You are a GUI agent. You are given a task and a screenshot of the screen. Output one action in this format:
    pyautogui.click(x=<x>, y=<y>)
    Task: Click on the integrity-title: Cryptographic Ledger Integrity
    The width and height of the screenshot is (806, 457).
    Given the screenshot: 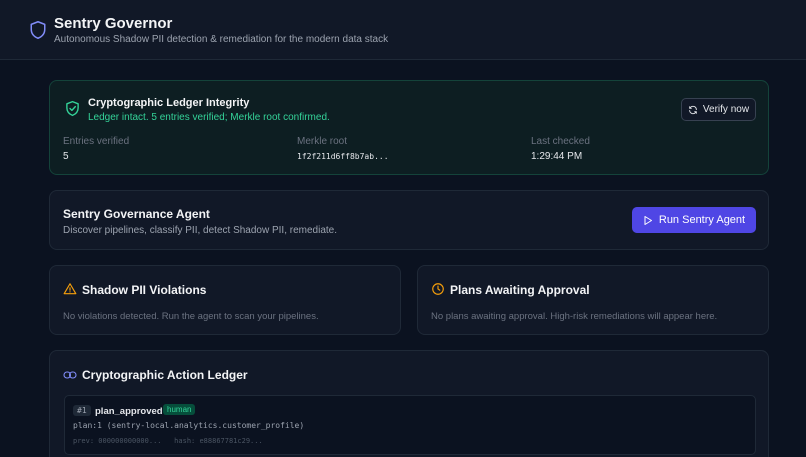 What is the action you would take?
    pyautogui.click(x=169, y=103)
    